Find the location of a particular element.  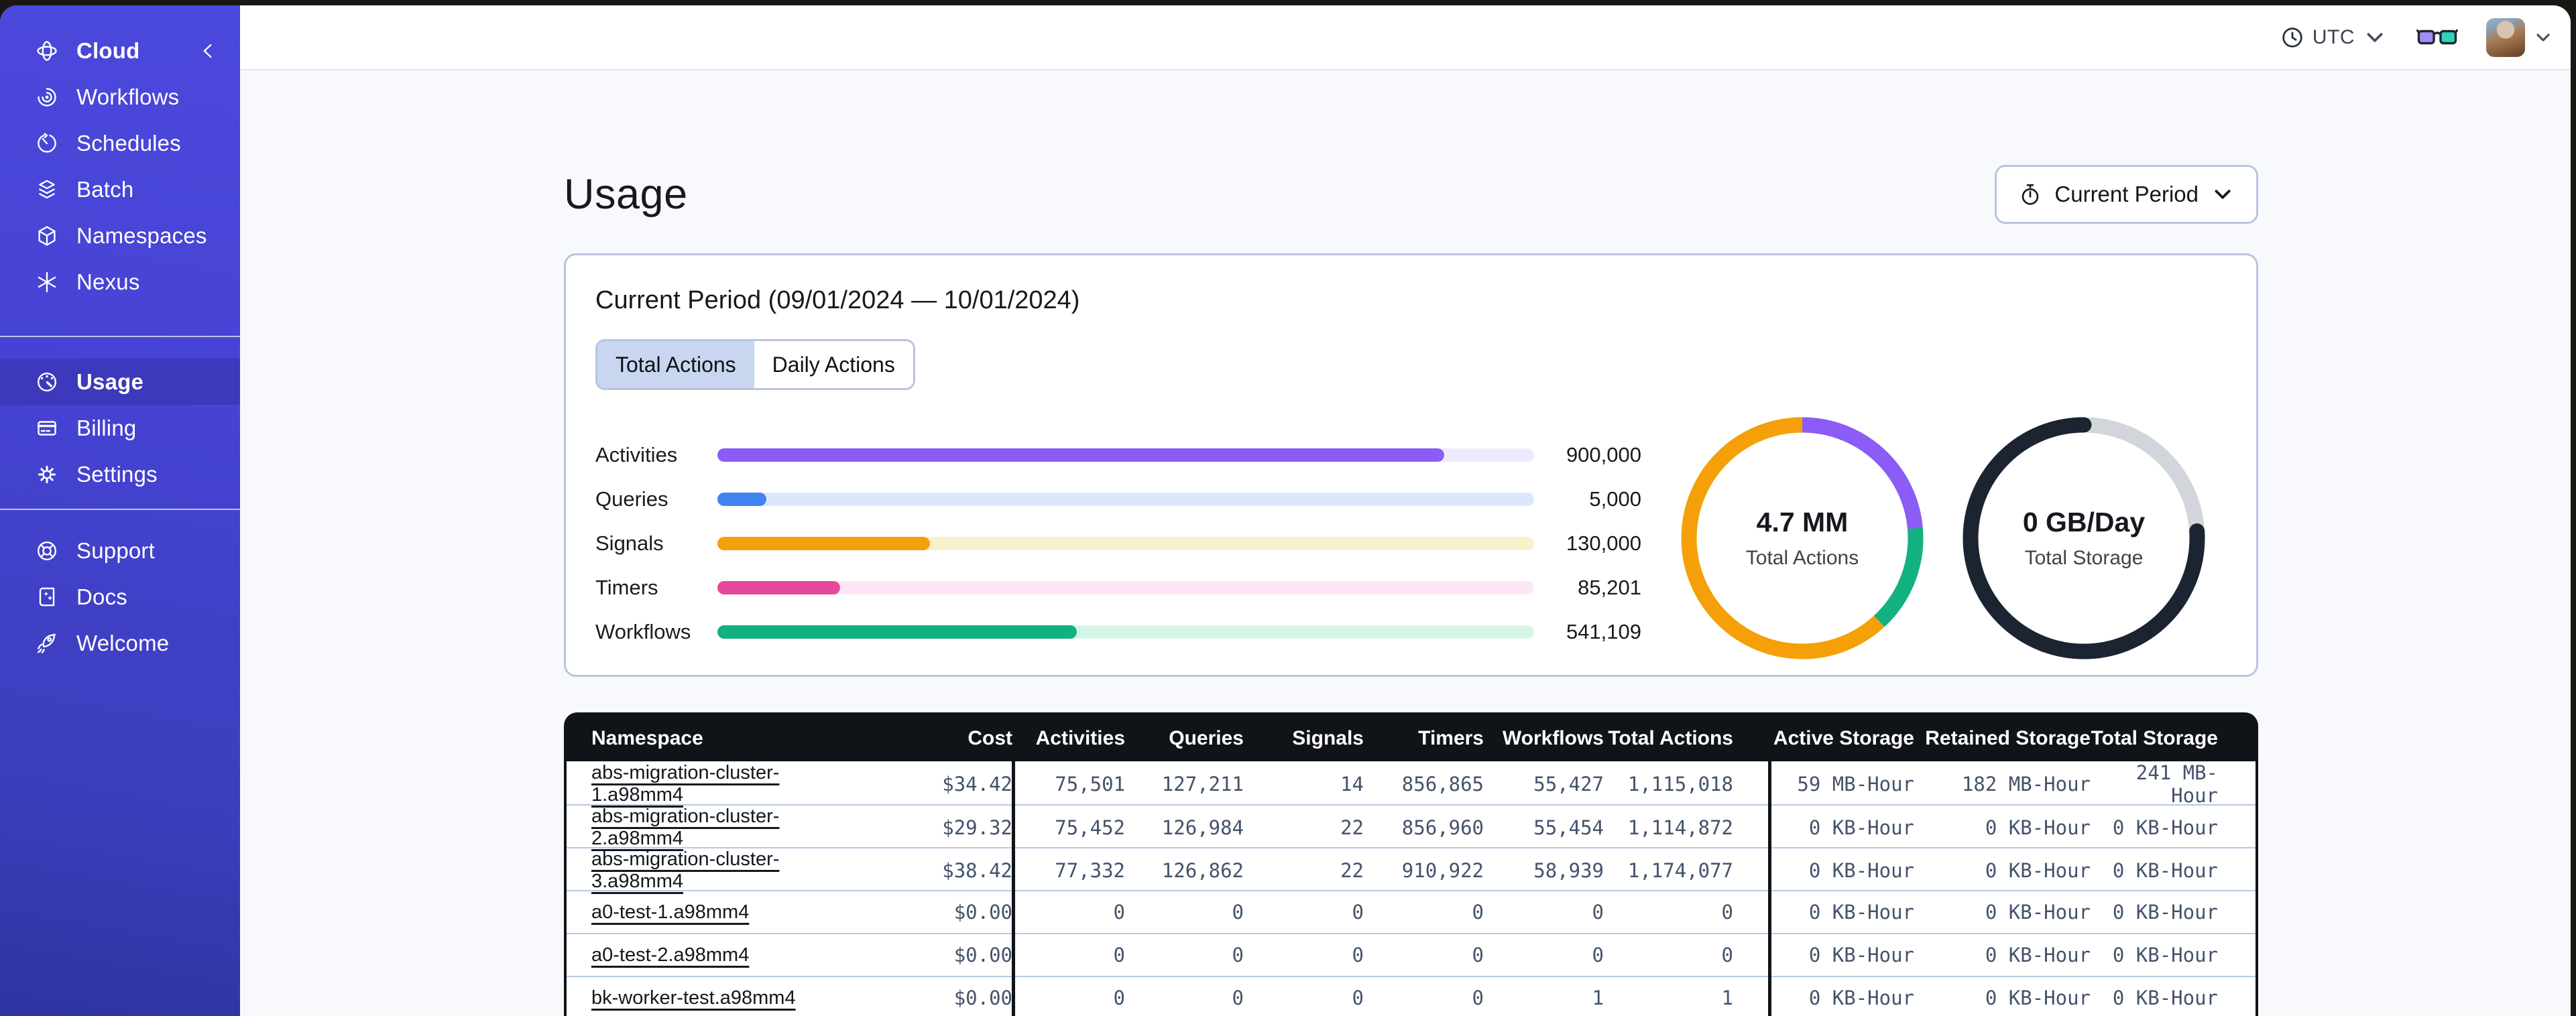

timezone-label: UTC is located at coordinates (2333, 36).